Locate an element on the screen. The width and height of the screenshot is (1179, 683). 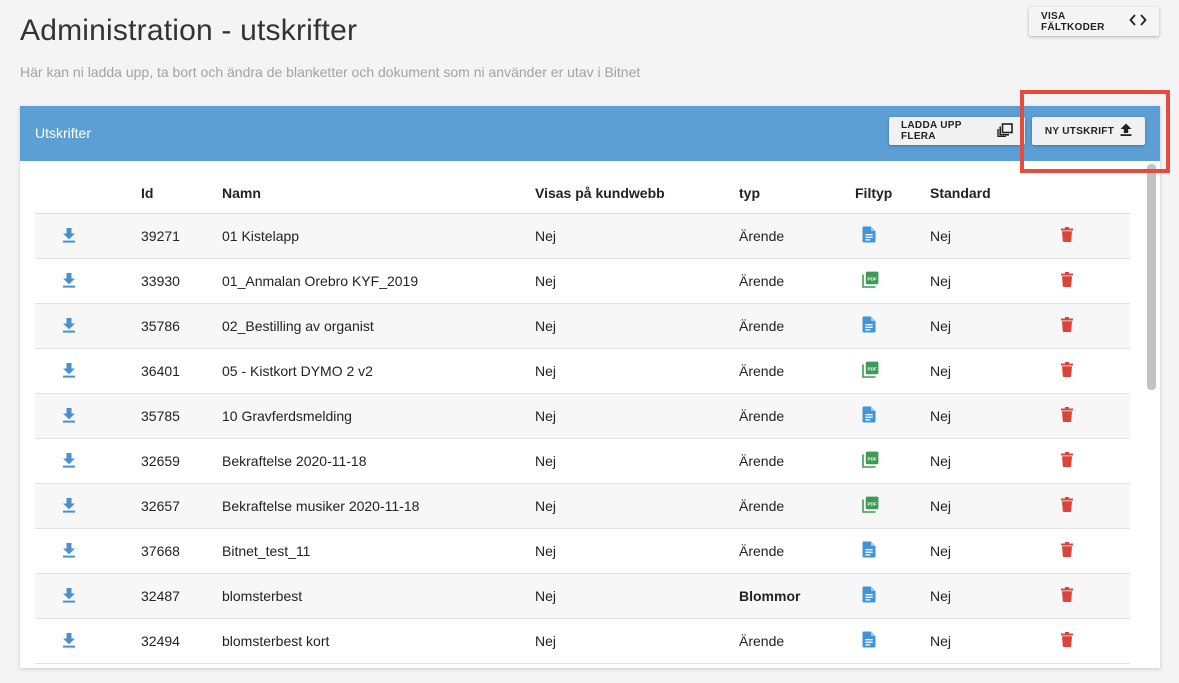
name-cell: Bekraftelse 2020-11-18 is located at coordinates (378, 461).